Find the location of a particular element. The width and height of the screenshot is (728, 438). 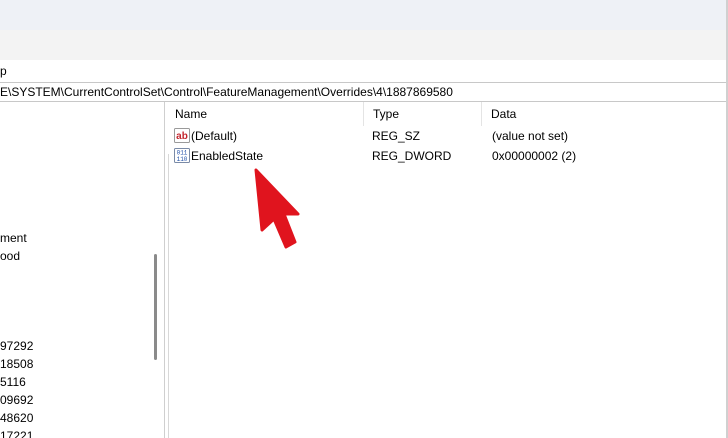

svg-text: 110 is located at coordinates (182, 159).